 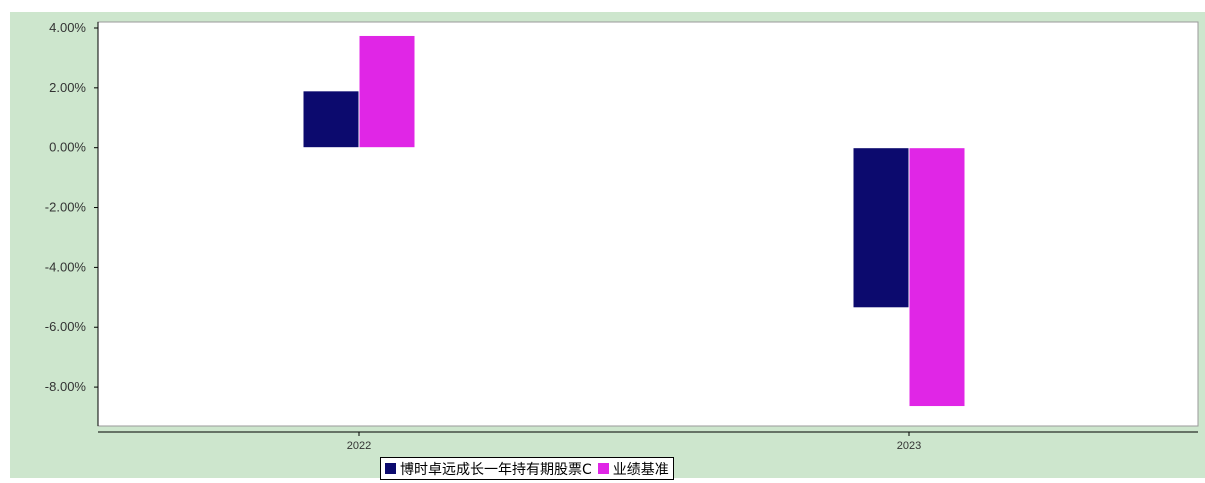 I want to click on y-tick-label: 0.00%, so click(x=67, y=147).